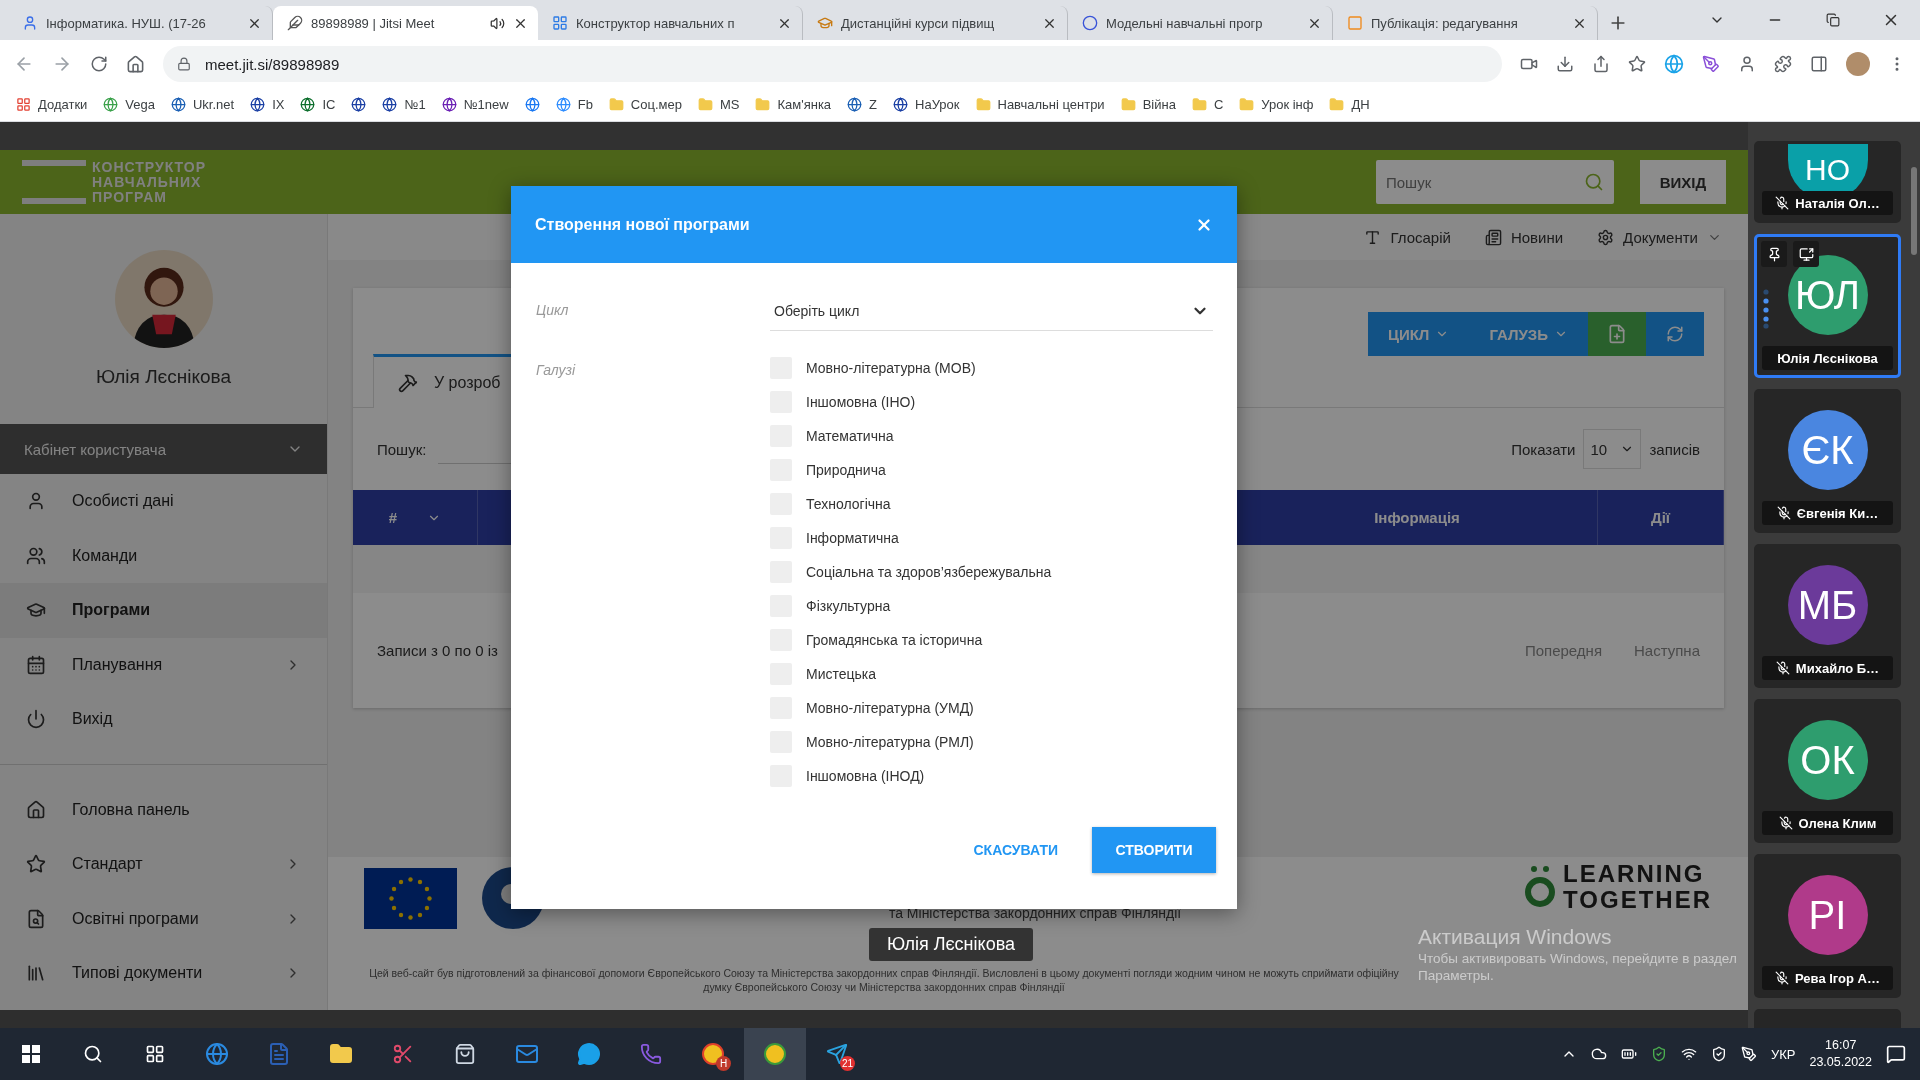 The width and height of the screenshot is (1920, 1080). Describe the element at coordinates (163, 809) in the screenshot. I see `menu-item: Головна панель` at that location.